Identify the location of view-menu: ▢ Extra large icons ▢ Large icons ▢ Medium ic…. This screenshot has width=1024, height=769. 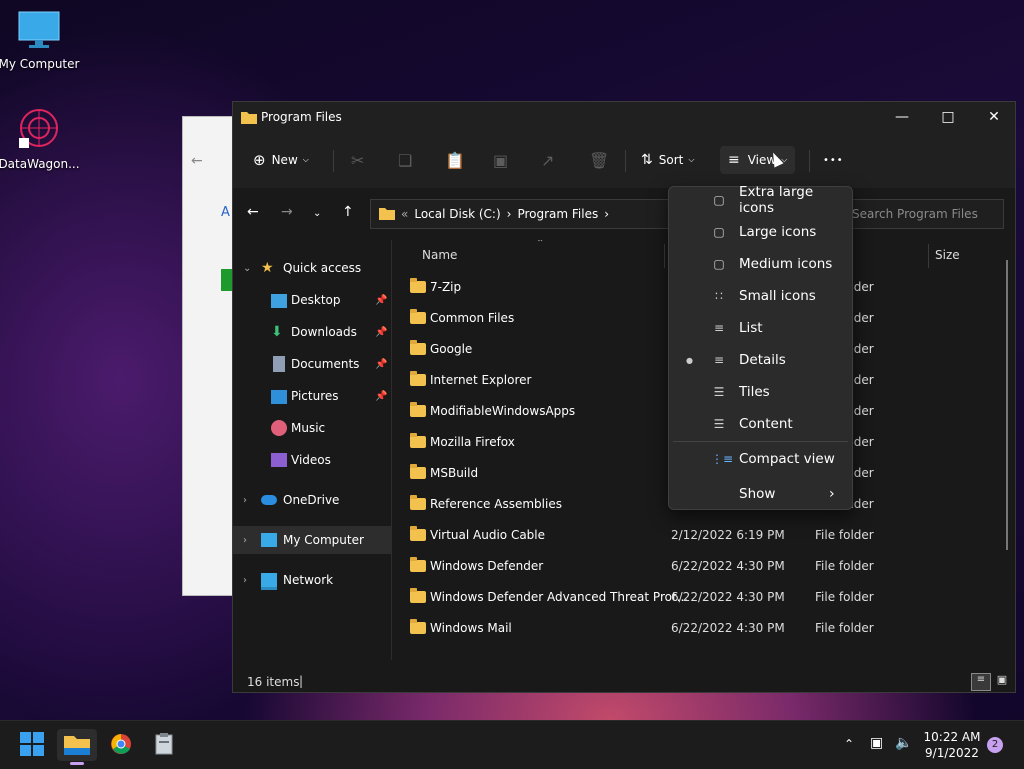
(760, 347).